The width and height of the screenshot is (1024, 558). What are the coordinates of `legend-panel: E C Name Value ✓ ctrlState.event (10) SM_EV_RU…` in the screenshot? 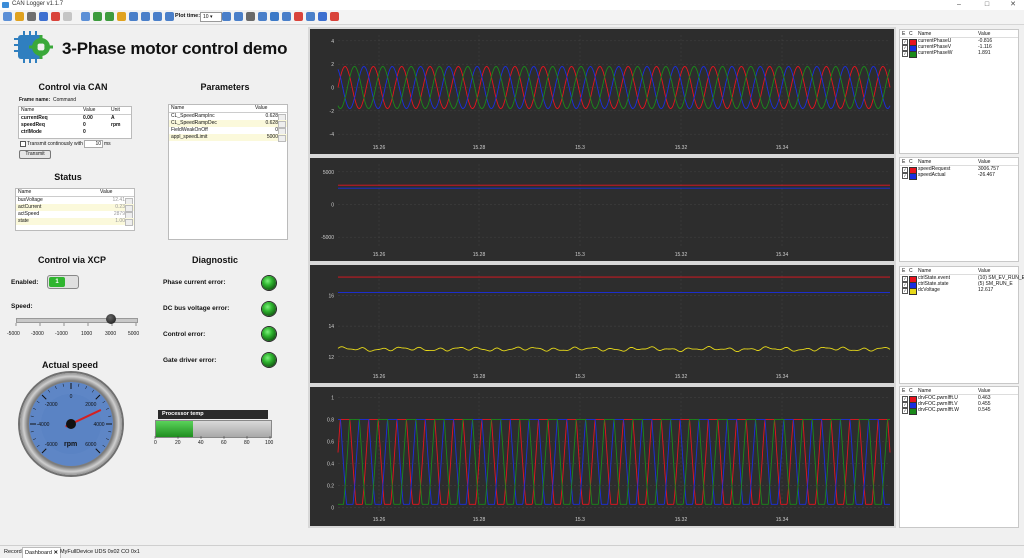 It's located at (961, 325).